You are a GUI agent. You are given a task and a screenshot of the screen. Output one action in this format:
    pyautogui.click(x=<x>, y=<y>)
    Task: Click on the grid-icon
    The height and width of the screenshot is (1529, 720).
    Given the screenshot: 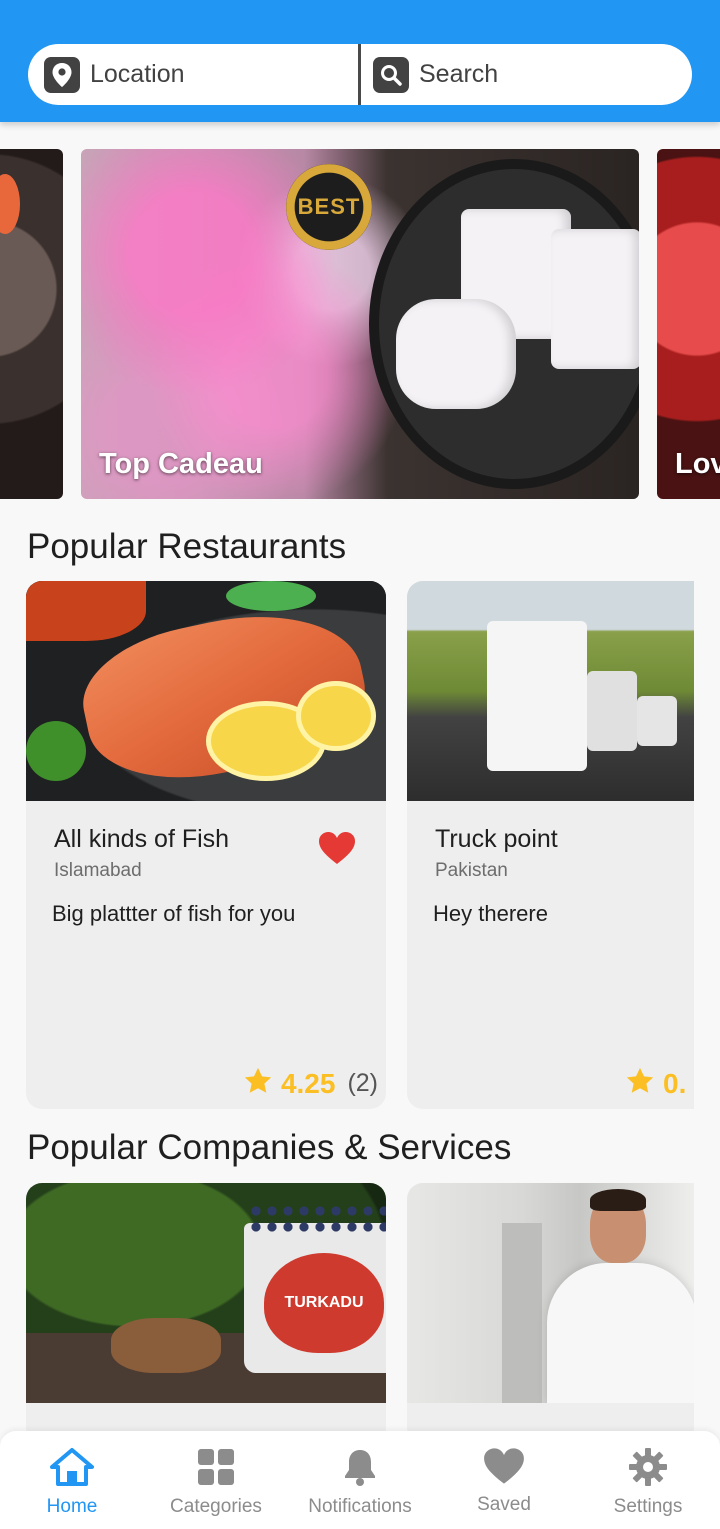 What is the action you would take?
    pyautogui.click(x=216, y=1469)
    